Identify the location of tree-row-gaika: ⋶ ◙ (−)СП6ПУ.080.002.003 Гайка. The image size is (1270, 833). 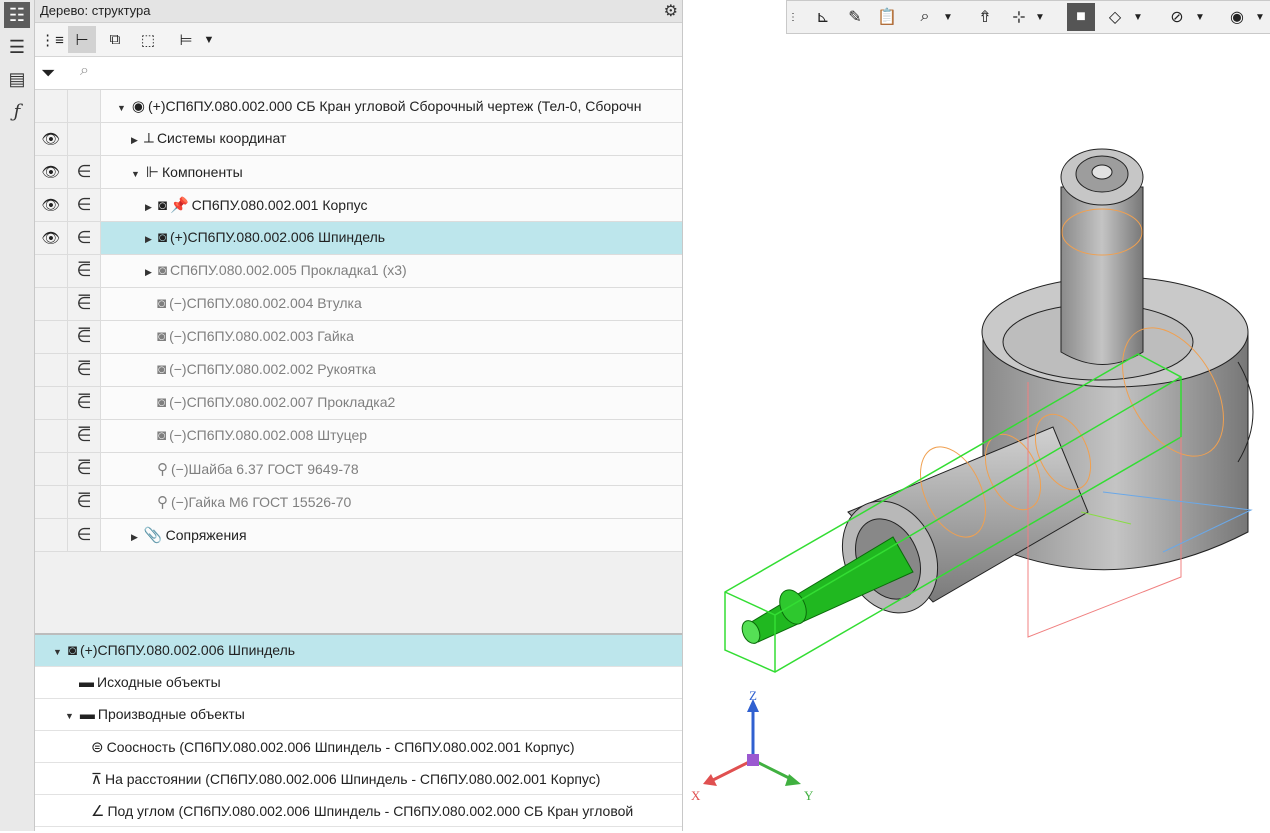
(358, 337).